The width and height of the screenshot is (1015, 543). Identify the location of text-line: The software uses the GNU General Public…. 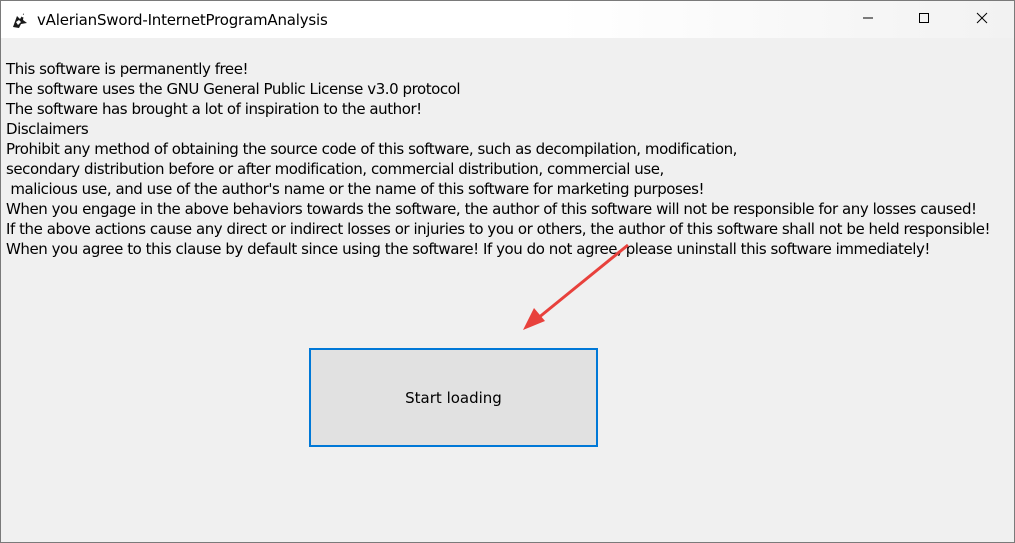
(233, 89).